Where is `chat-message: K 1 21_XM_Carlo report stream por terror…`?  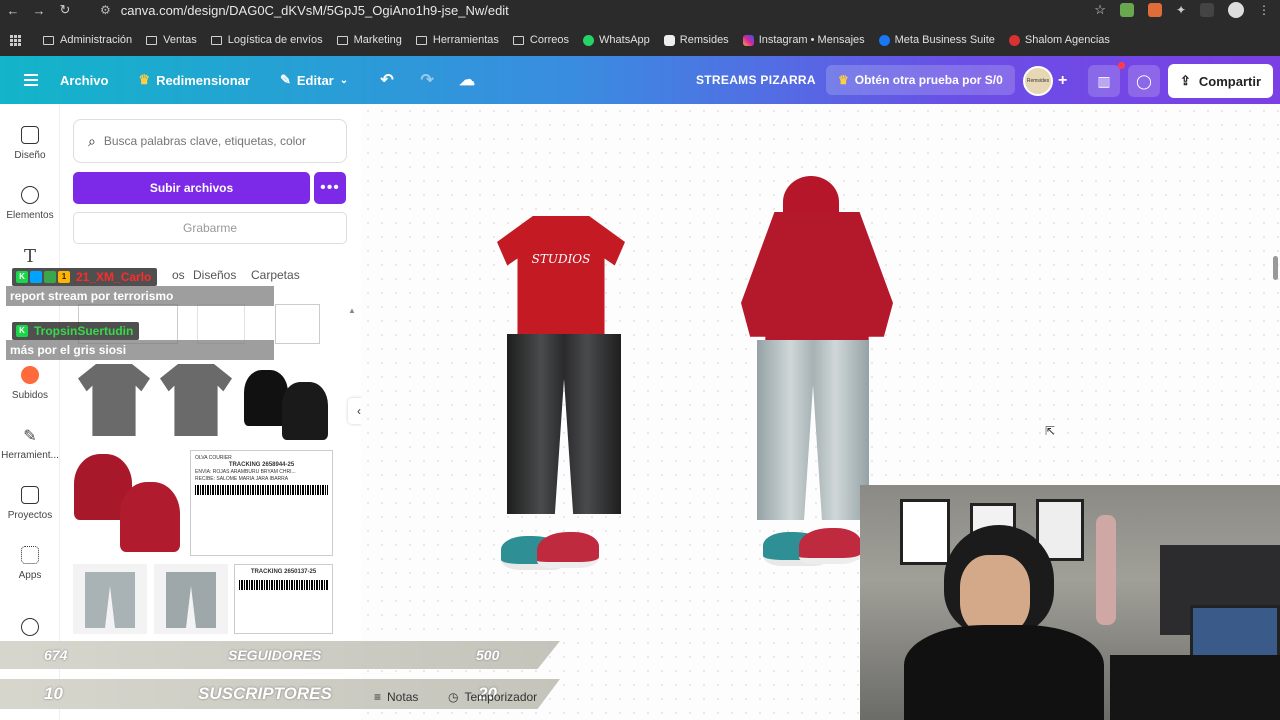
chat-message: K 1 21_XM_Carlo report stream por terror… is located at coordinates (140, 286).